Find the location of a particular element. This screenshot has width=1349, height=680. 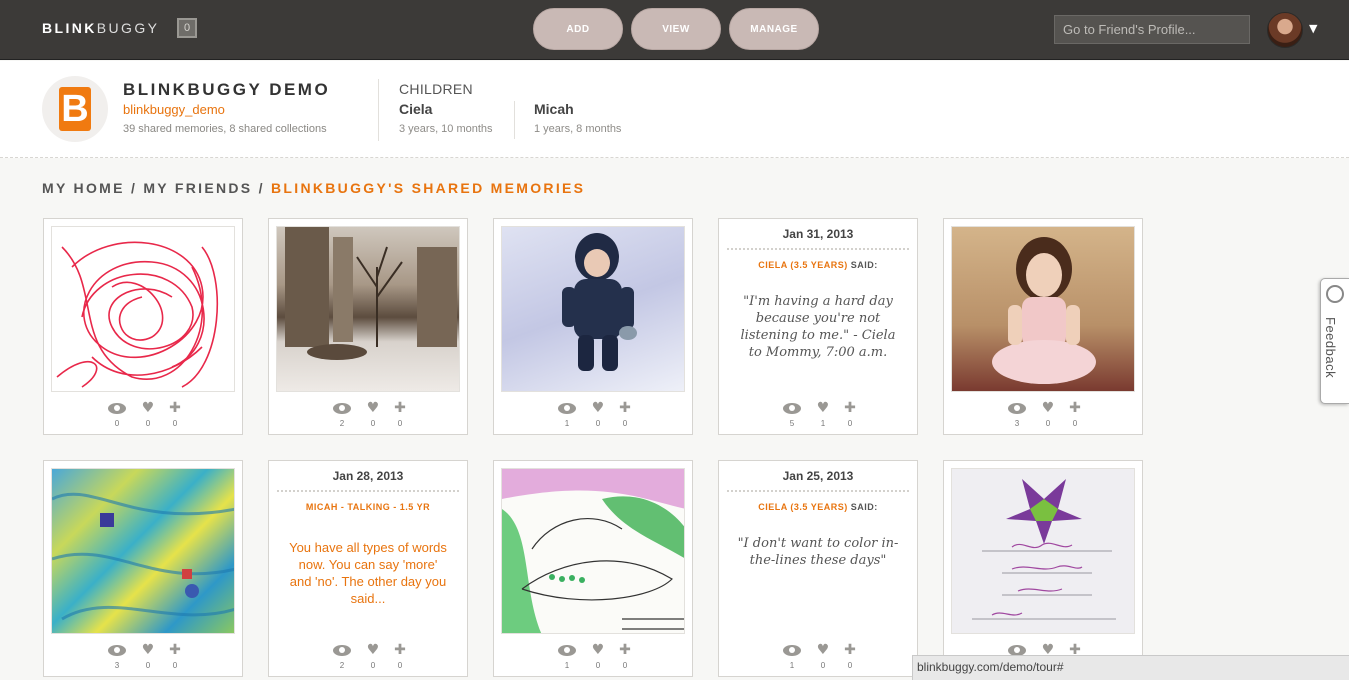

add-button: ADD is located at coordinates (578, 29).